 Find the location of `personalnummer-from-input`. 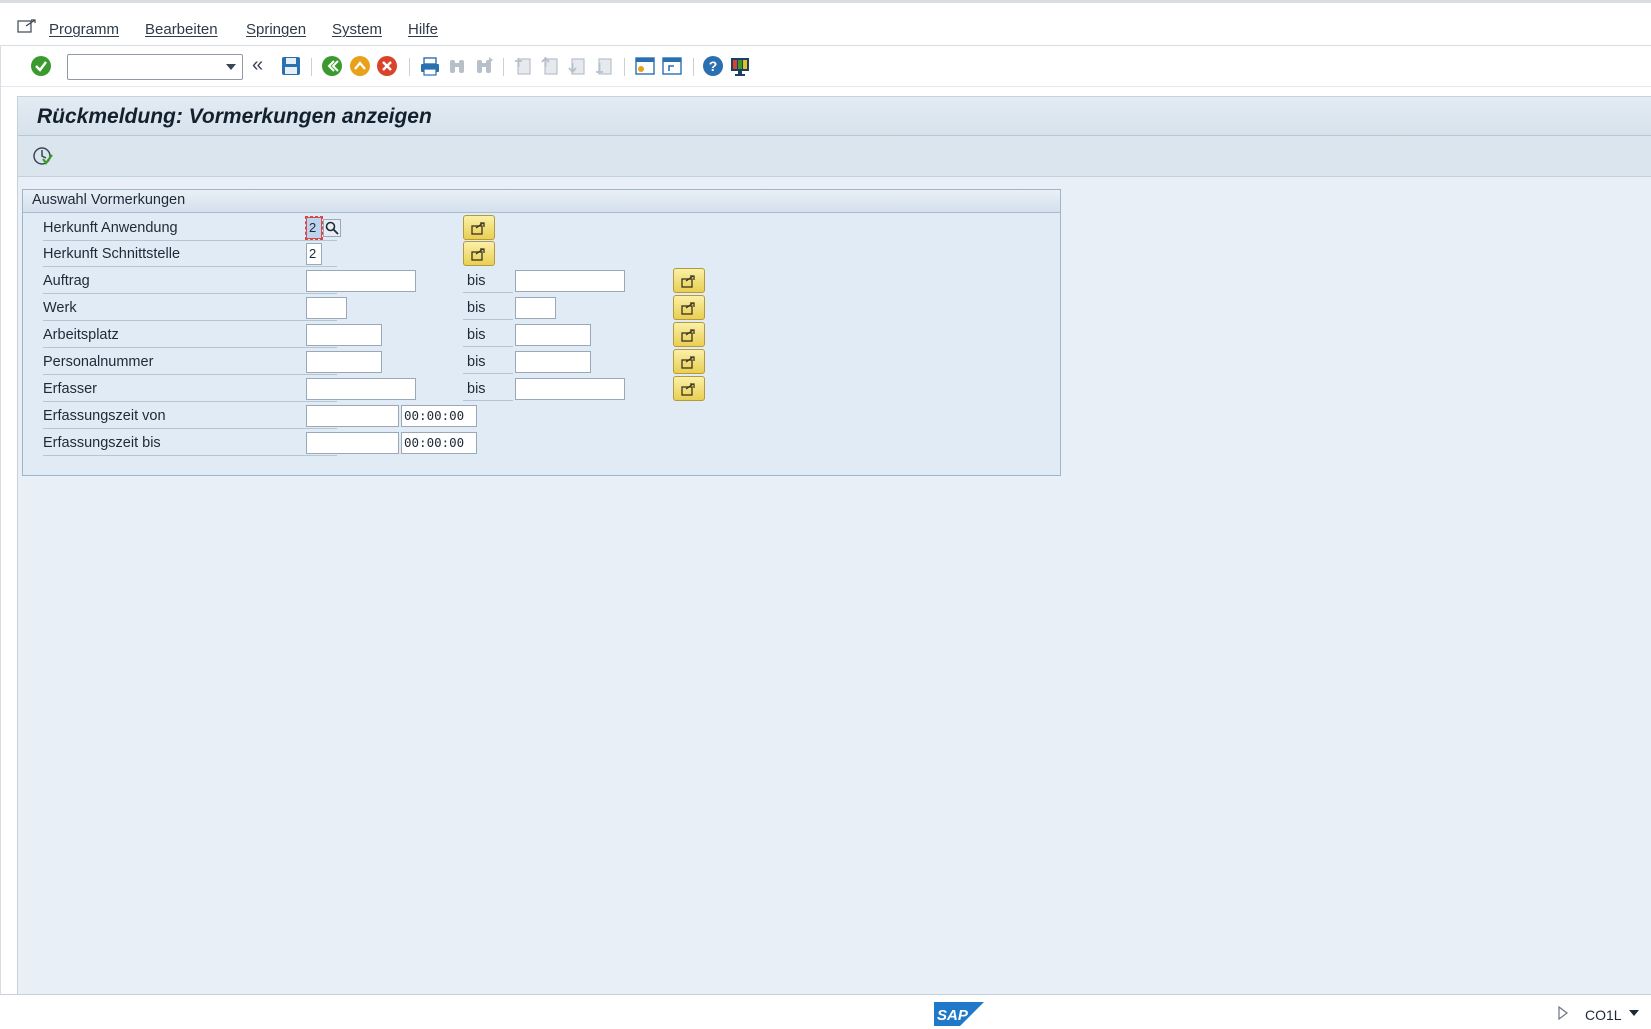

personalnummer-from-input is located at coordinates (344, 362).